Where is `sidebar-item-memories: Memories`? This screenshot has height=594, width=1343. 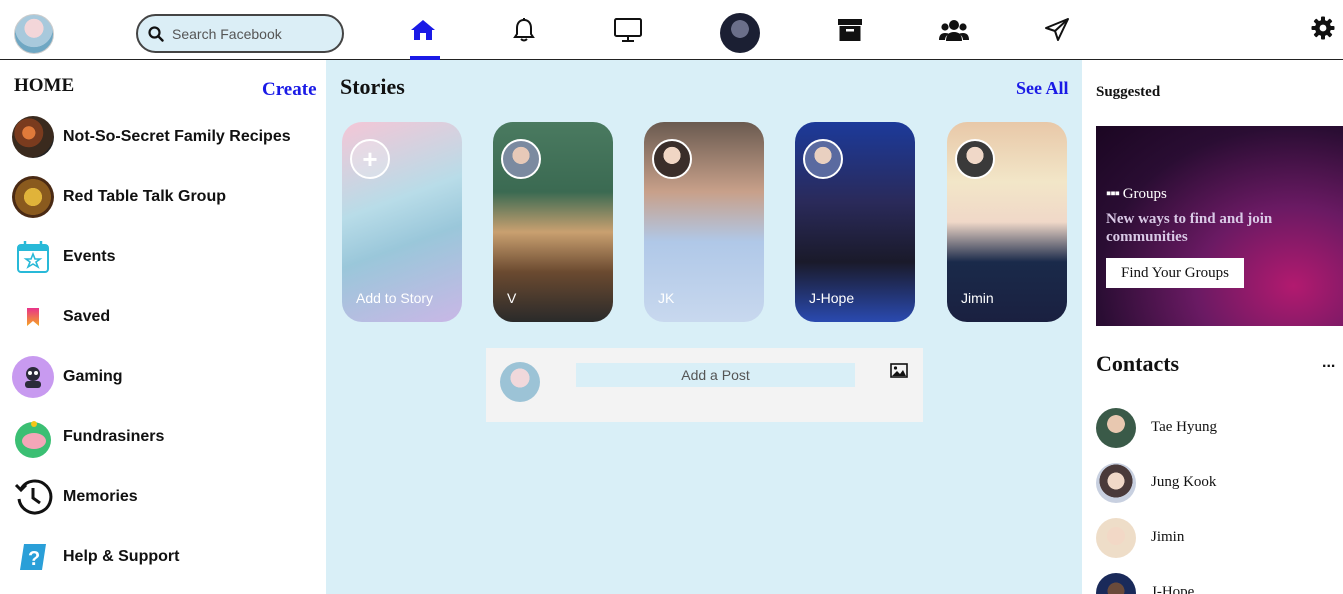 sidebar-item-memories: Memories is located at coordinates (162, 497).